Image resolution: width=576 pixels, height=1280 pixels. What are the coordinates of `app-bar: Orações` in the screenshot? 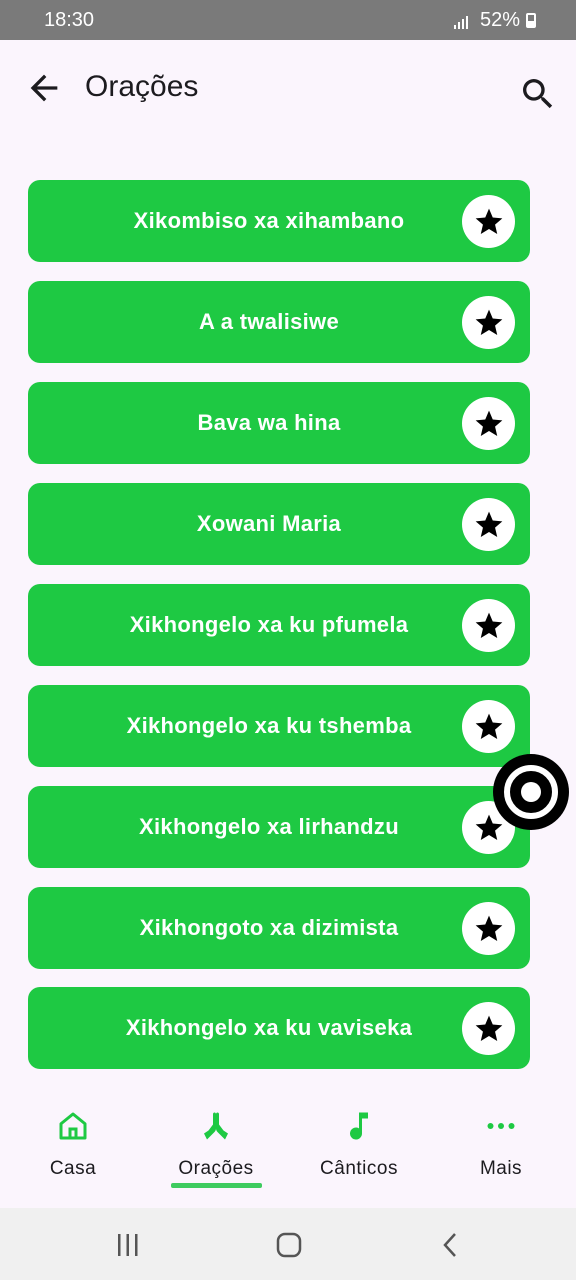 It's located at (288, 88).